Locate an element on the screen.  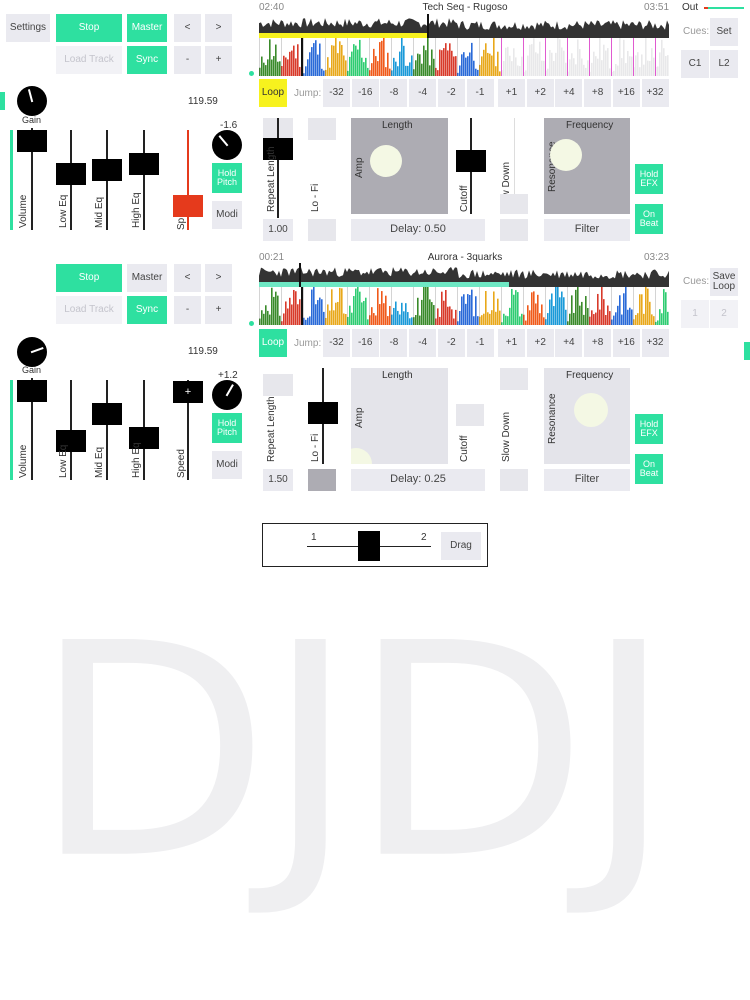
slow-down-label: Slow Down is located at coordinates (506, 436).